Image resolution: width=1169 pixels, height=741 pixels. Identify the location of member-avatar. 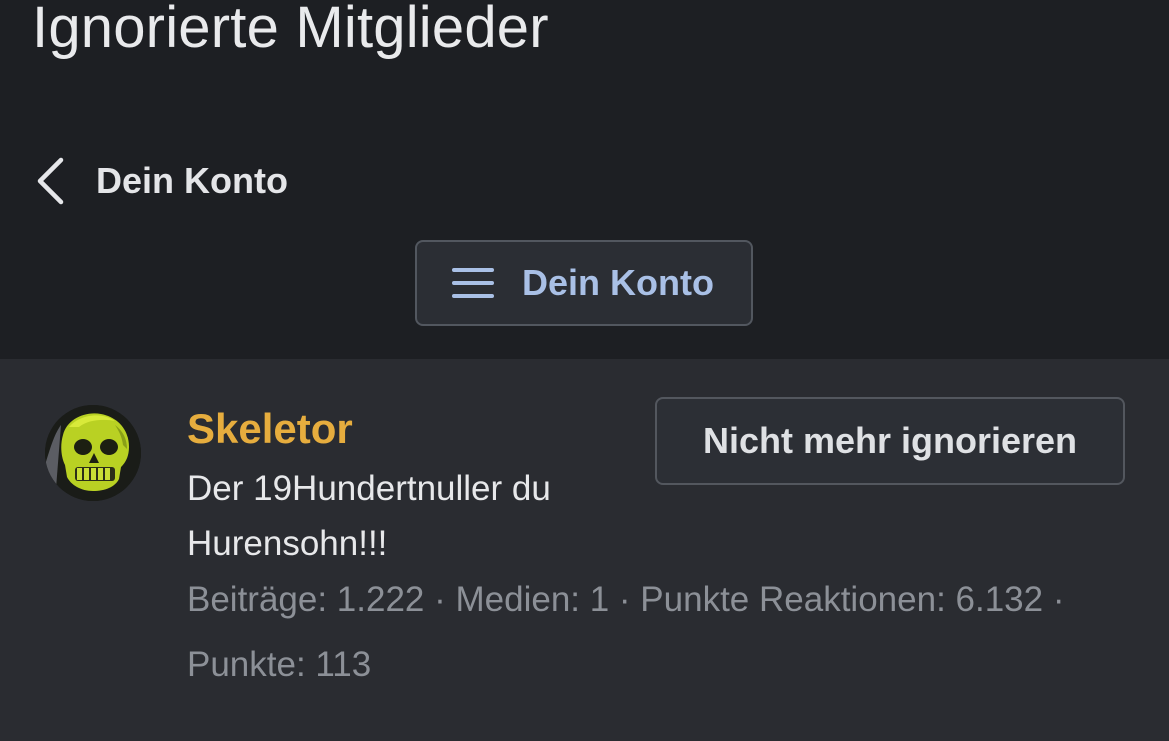
(93, 453).